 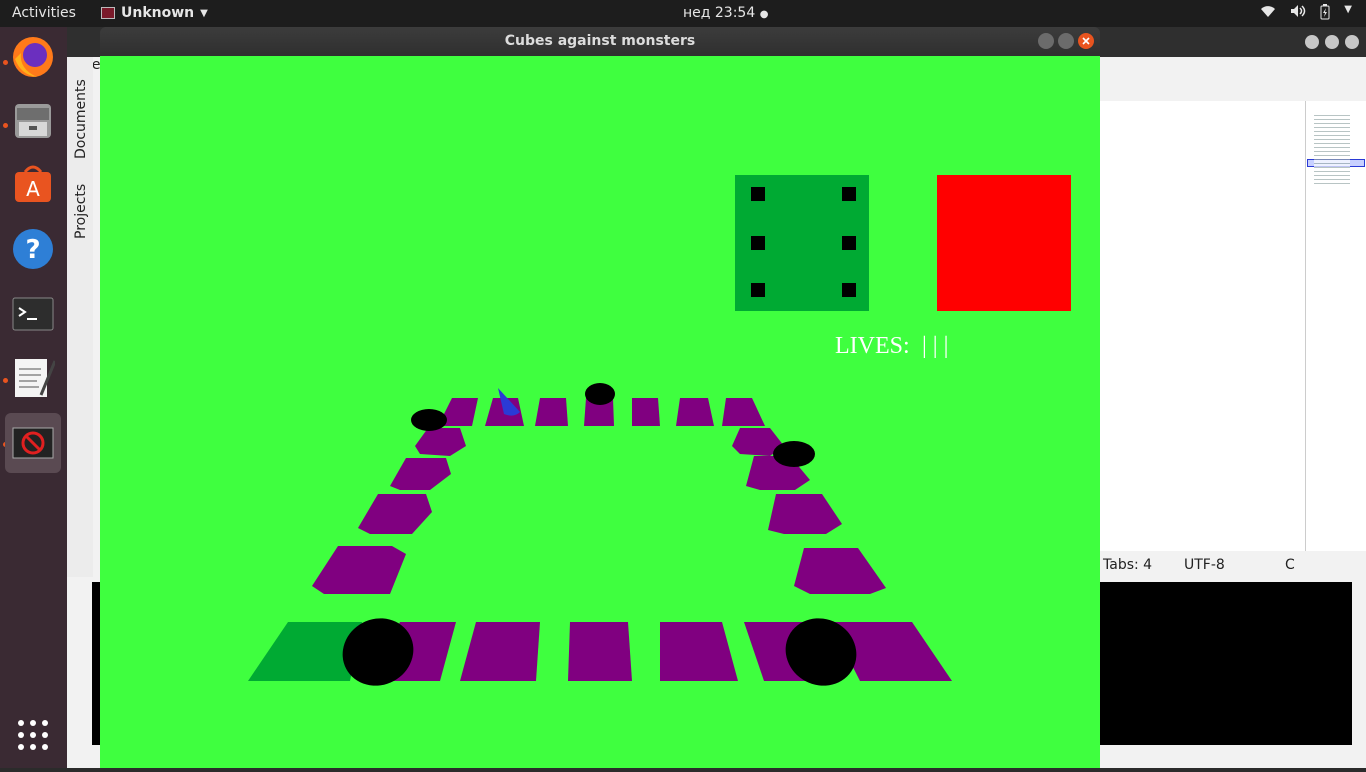 What do you see at coordinates (872, 346) in the screenshot?
I see `lives-label: LIVES:` at bounding box center [872, 346].